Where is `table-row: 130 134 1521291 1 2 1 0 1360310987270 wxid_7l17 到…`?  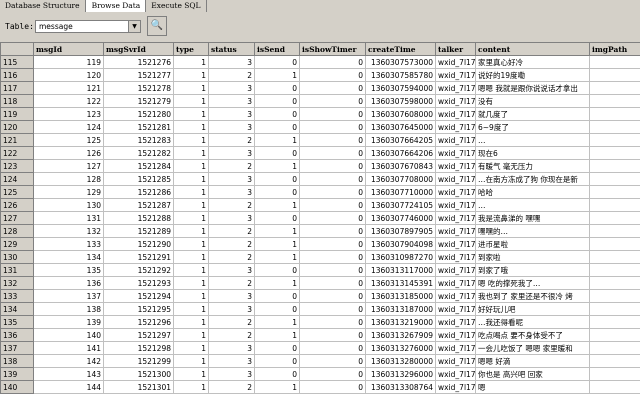
table-row: 130 134 1521291 1 2 1 0 1360310987270 wxid_7l17 到… is located at coordinates (320, 257).